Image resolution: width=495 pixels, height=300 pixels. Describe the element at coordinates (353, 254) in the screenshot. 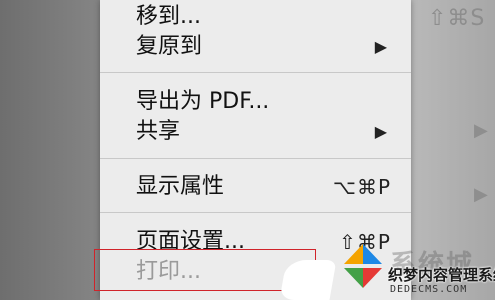

I see `logo-facet-orange` at that location.